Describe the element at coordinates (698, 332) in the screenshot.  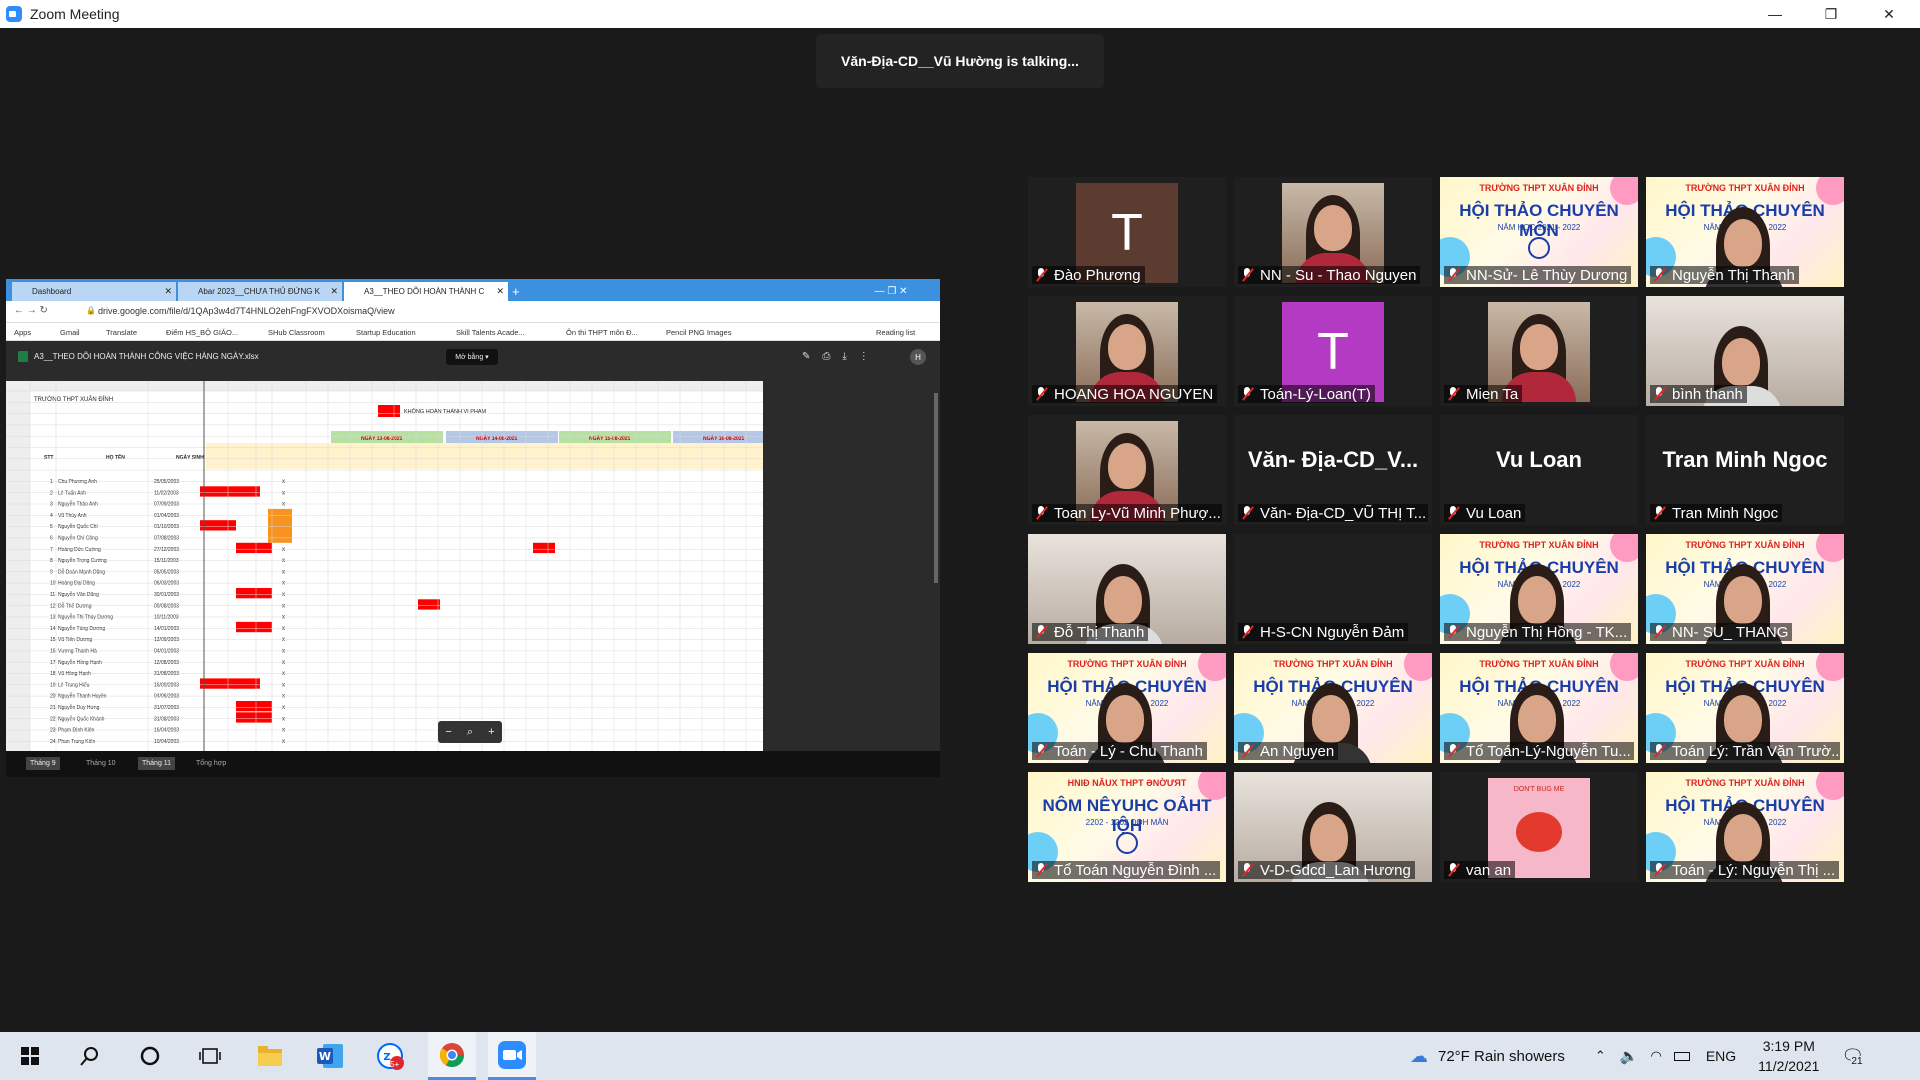
I see `bookmark: Pencil PNG Images` at that location.